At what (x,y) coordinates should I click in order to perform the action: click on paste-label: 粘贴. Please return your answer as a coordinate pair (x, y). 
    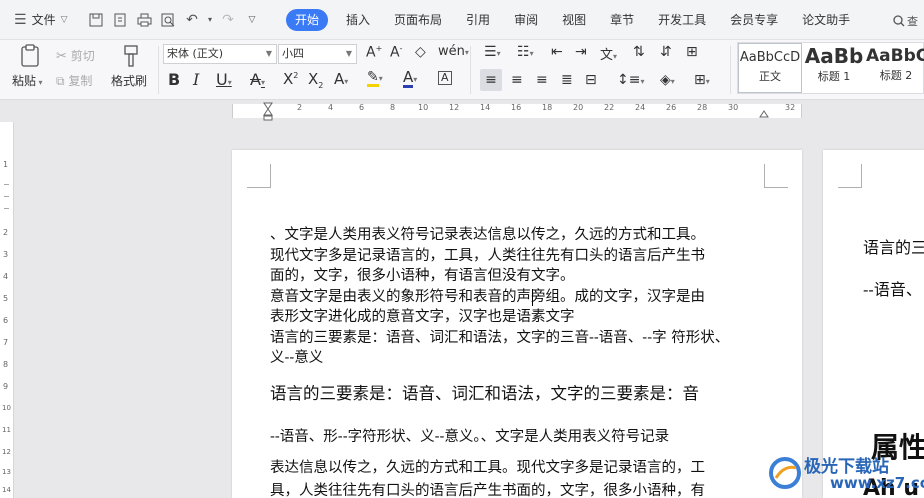
    Looking at the image, I should click on (24, 81).